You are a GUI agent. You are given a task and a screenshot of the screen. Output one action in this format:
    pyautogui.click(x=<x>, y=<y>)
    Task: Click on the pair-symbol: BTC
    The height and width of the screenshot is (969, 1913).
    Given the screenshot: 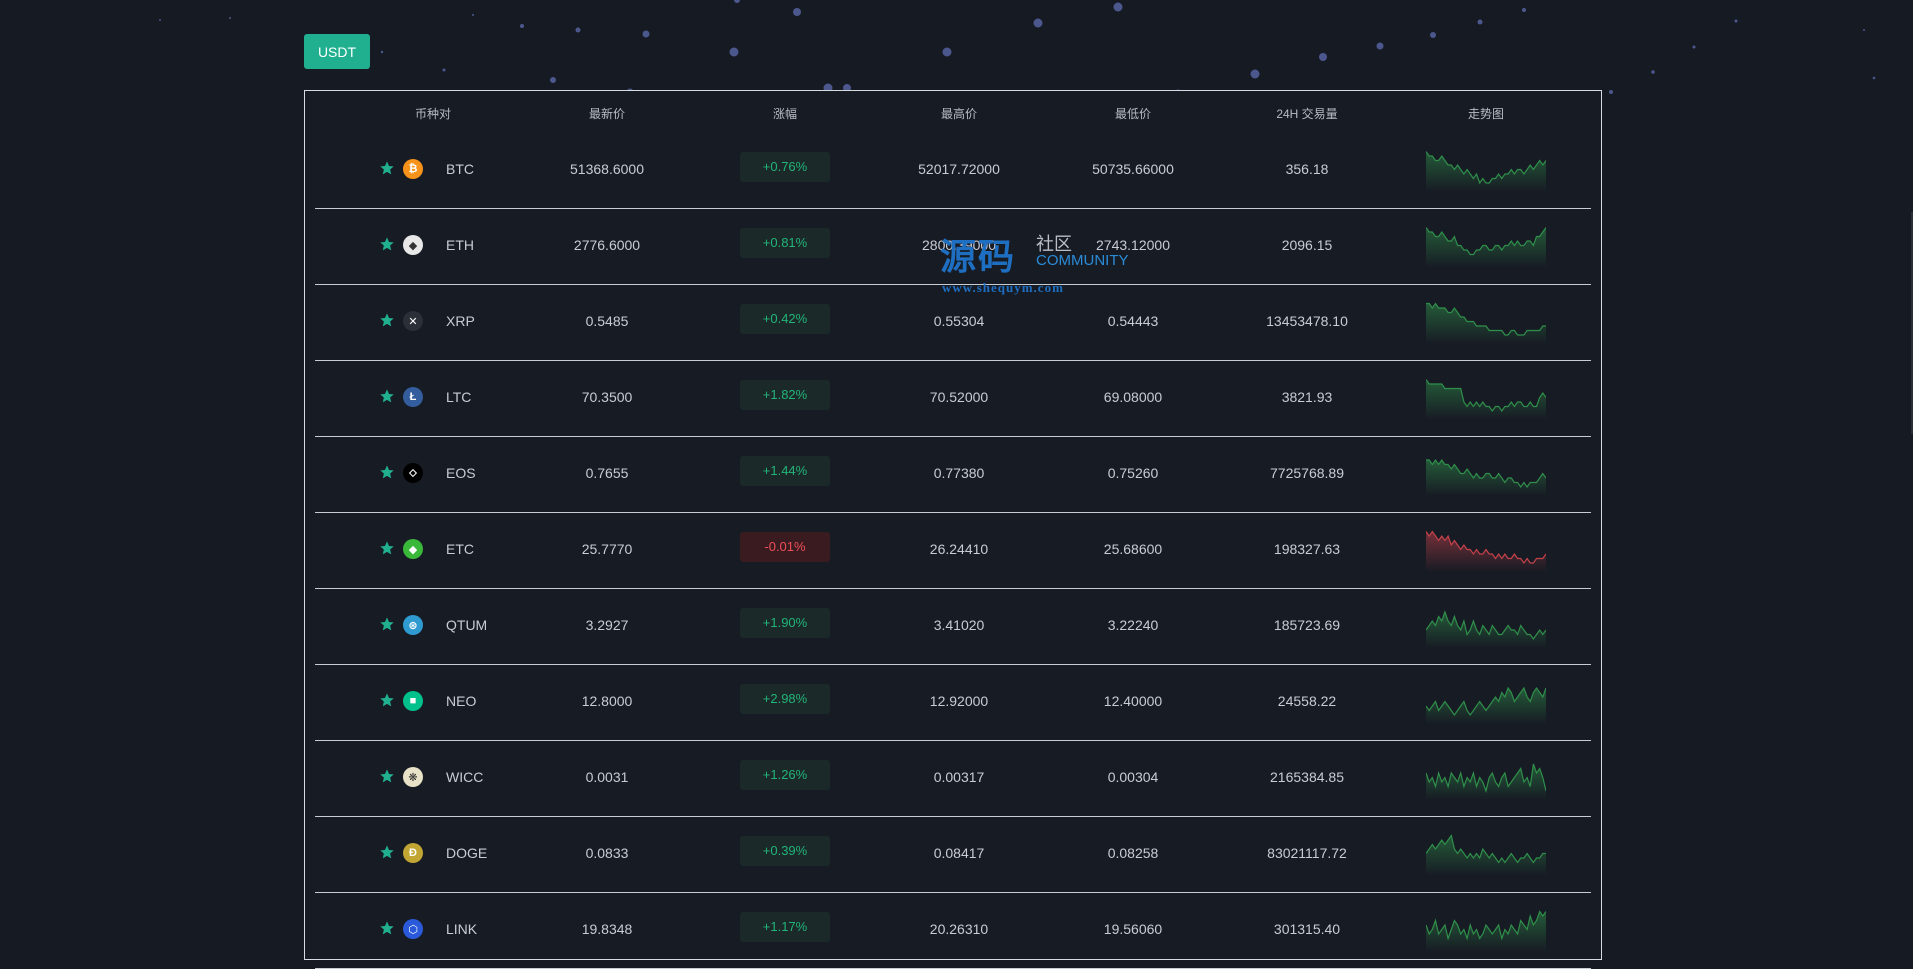 What is the action you would take?
    pyautogui.click(x=460, y=169)
    